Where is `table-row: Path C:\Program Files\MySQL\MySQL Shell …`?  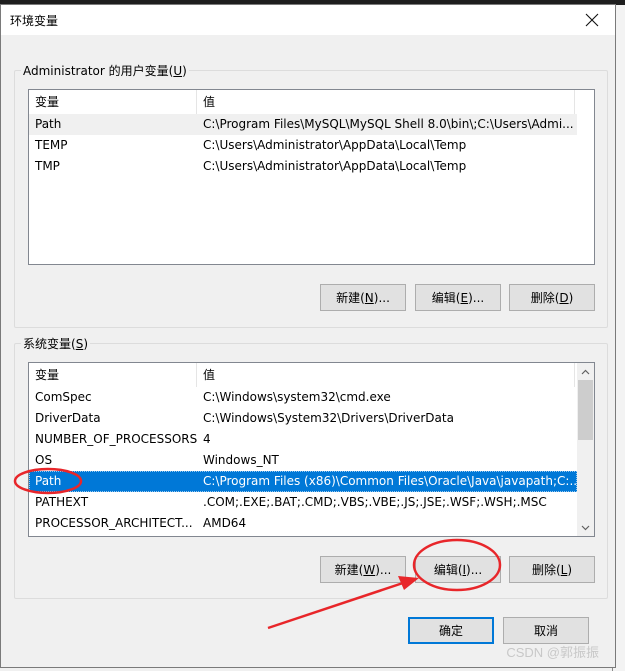 table-row: Path C:\Program Files\MySQL\MySQL Shell … is located at coordinates (303, 124).